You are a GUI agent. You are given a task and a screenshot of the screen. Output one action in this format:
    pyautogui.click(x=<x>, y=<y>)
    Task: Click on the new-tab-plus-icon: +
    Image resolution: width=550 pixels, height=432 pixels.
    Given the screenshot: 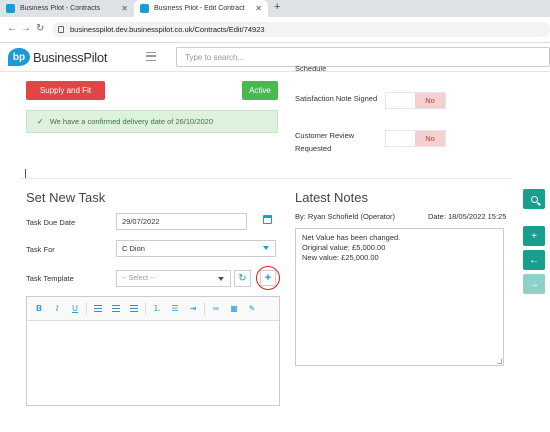 What is the action you would take?
    pyautogui.click(x=277, y=7)
    